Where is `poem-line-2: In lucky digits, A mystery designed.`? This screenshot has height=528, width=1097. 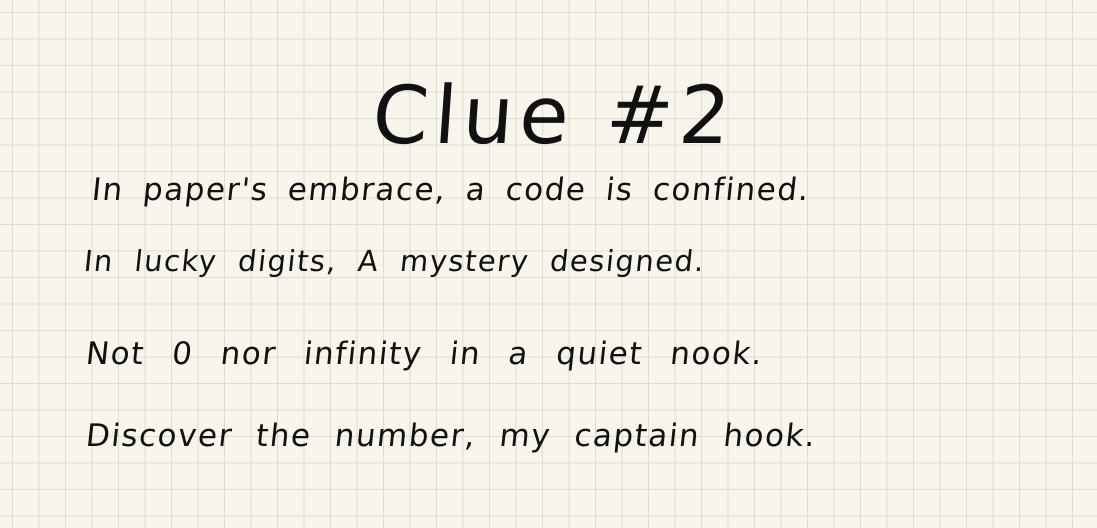
poem-line-2: In lucky digits, A mystery designed. is located at coordinates (395, 261).